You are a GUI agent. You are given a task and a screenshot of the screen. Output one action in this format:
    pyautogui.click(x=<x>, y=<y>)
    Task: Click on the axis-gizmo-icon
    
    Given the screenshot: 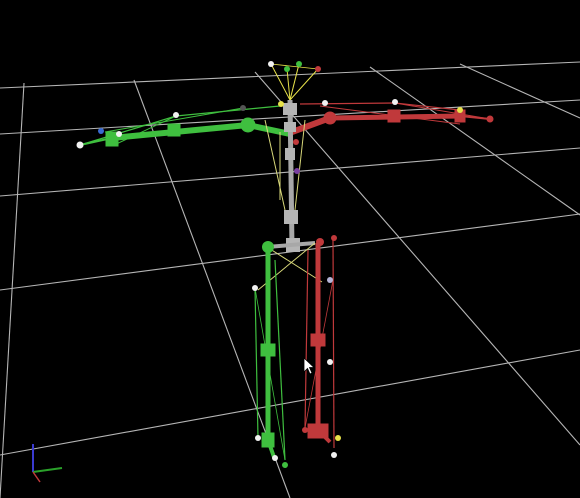 What is the action you would take?
    pyautogui.click(x=47, y=463)
    